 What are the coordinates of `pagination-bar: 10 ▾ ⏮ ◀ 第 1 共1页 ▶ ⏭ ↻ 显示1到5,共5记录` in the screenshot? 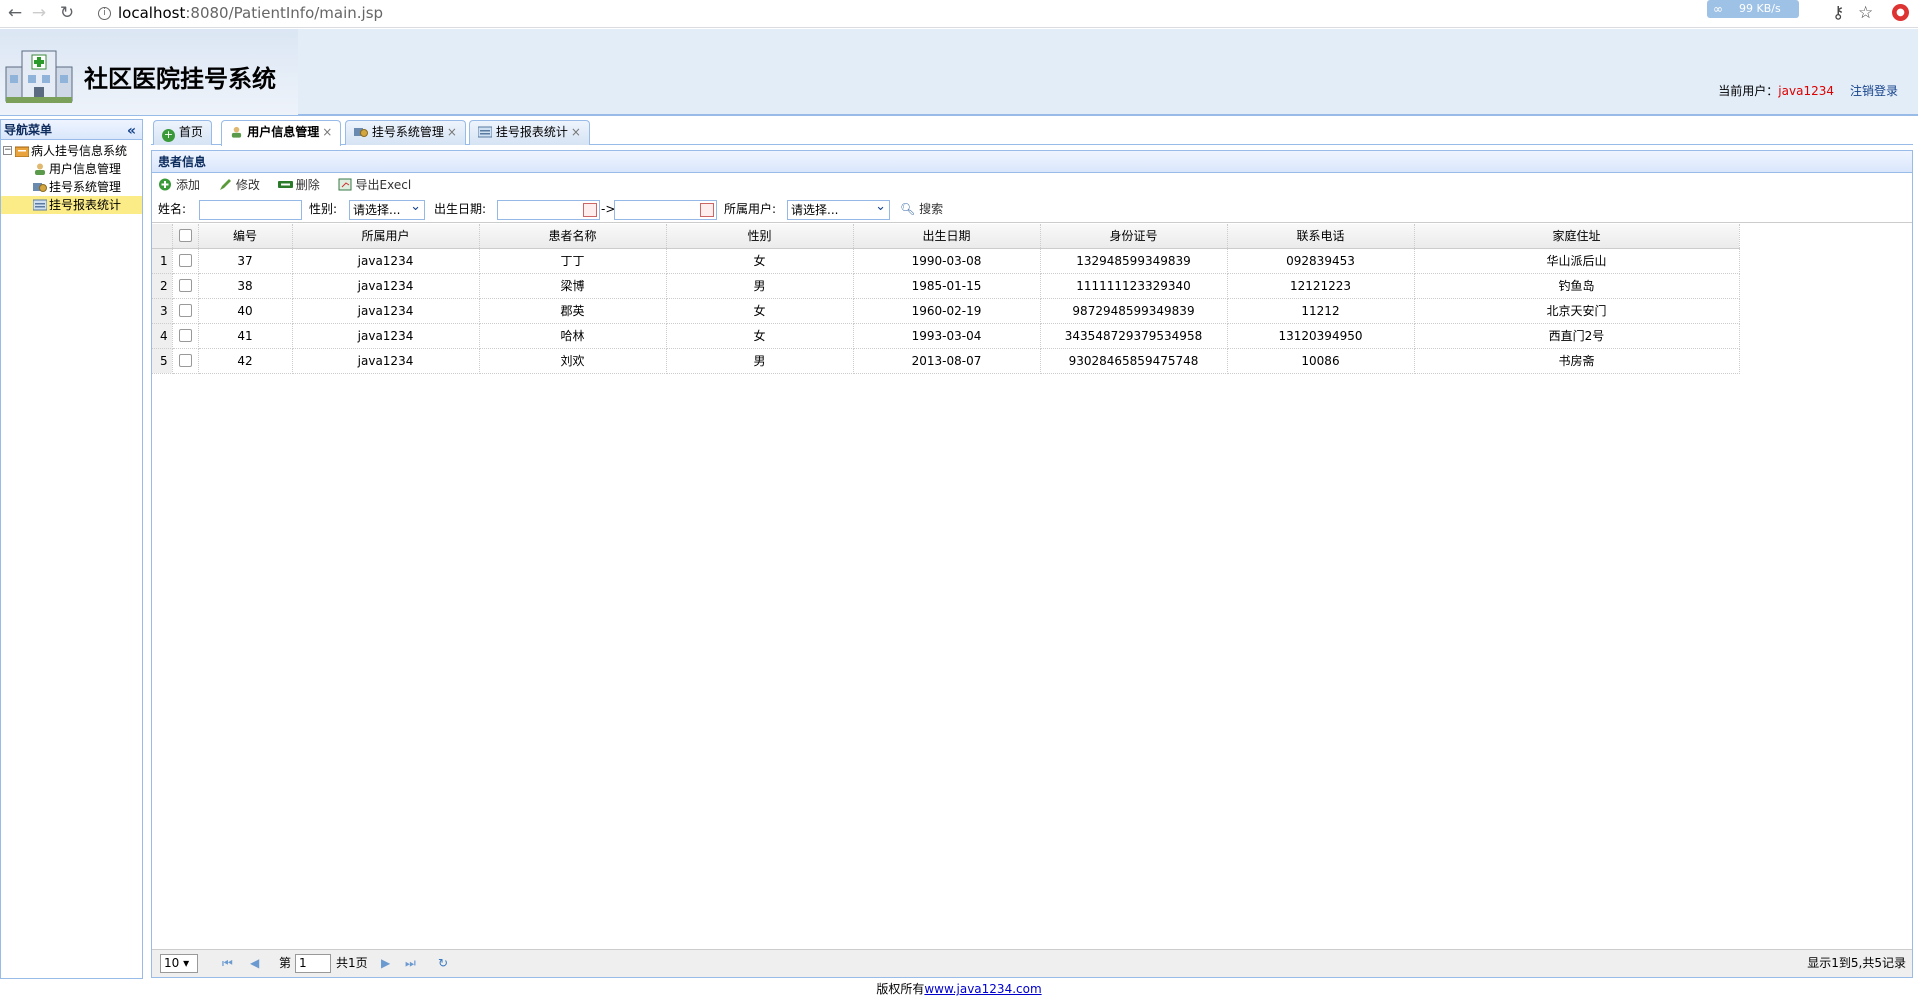 It's located at (1032, 963).